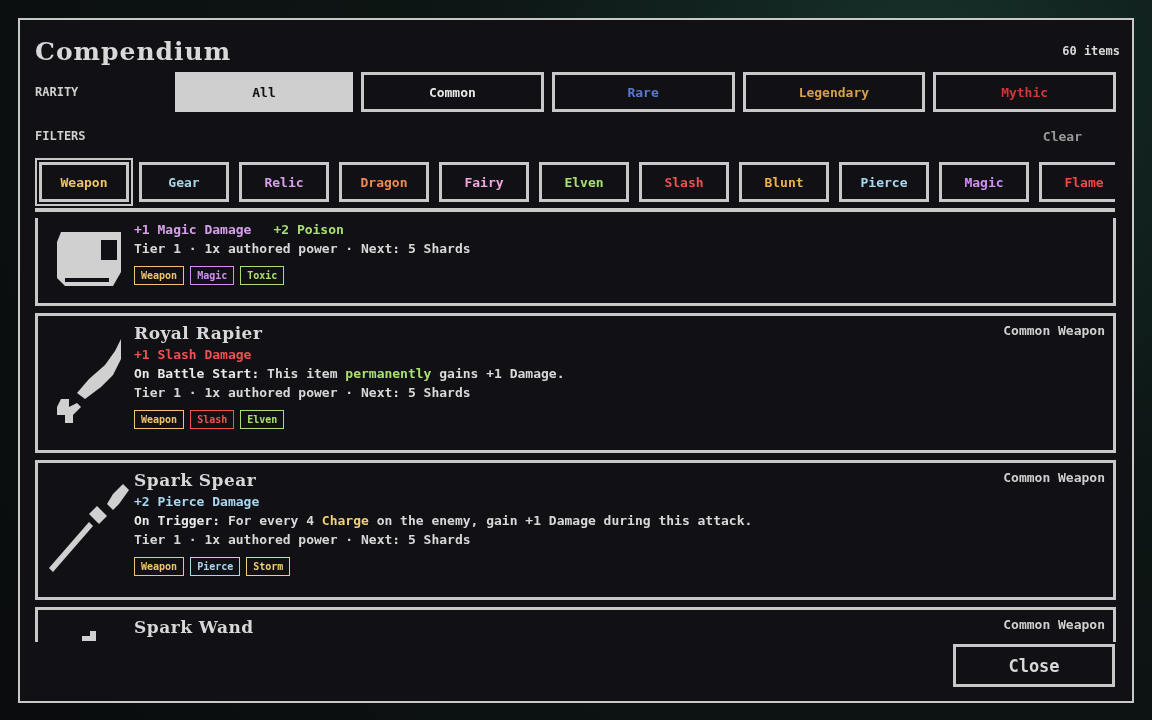 This screenshot has height=720, width=1152. Describe the element at coordinates (215, 566) in the screenshot. I see `item-tag: Pierce` at that location.